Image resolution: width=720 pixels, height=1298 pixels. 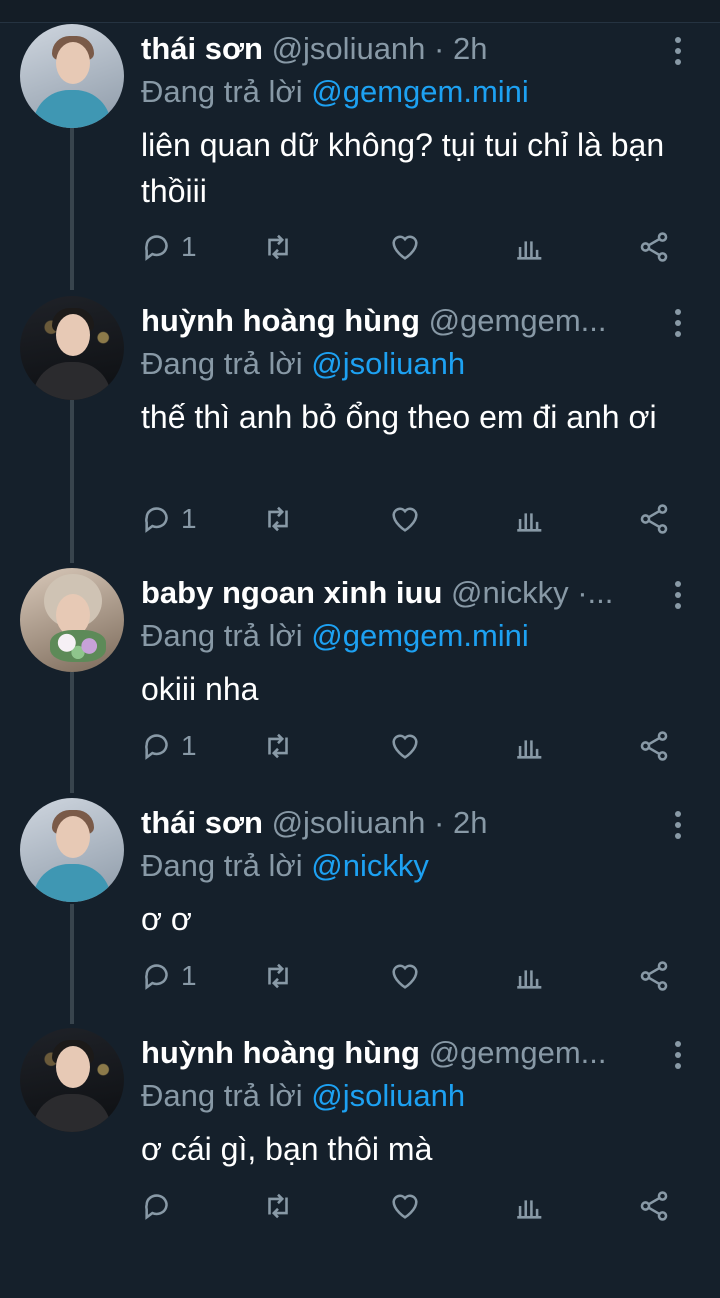 I want to click on tweet-text: ơ ơ, so click(x=166, y=919).